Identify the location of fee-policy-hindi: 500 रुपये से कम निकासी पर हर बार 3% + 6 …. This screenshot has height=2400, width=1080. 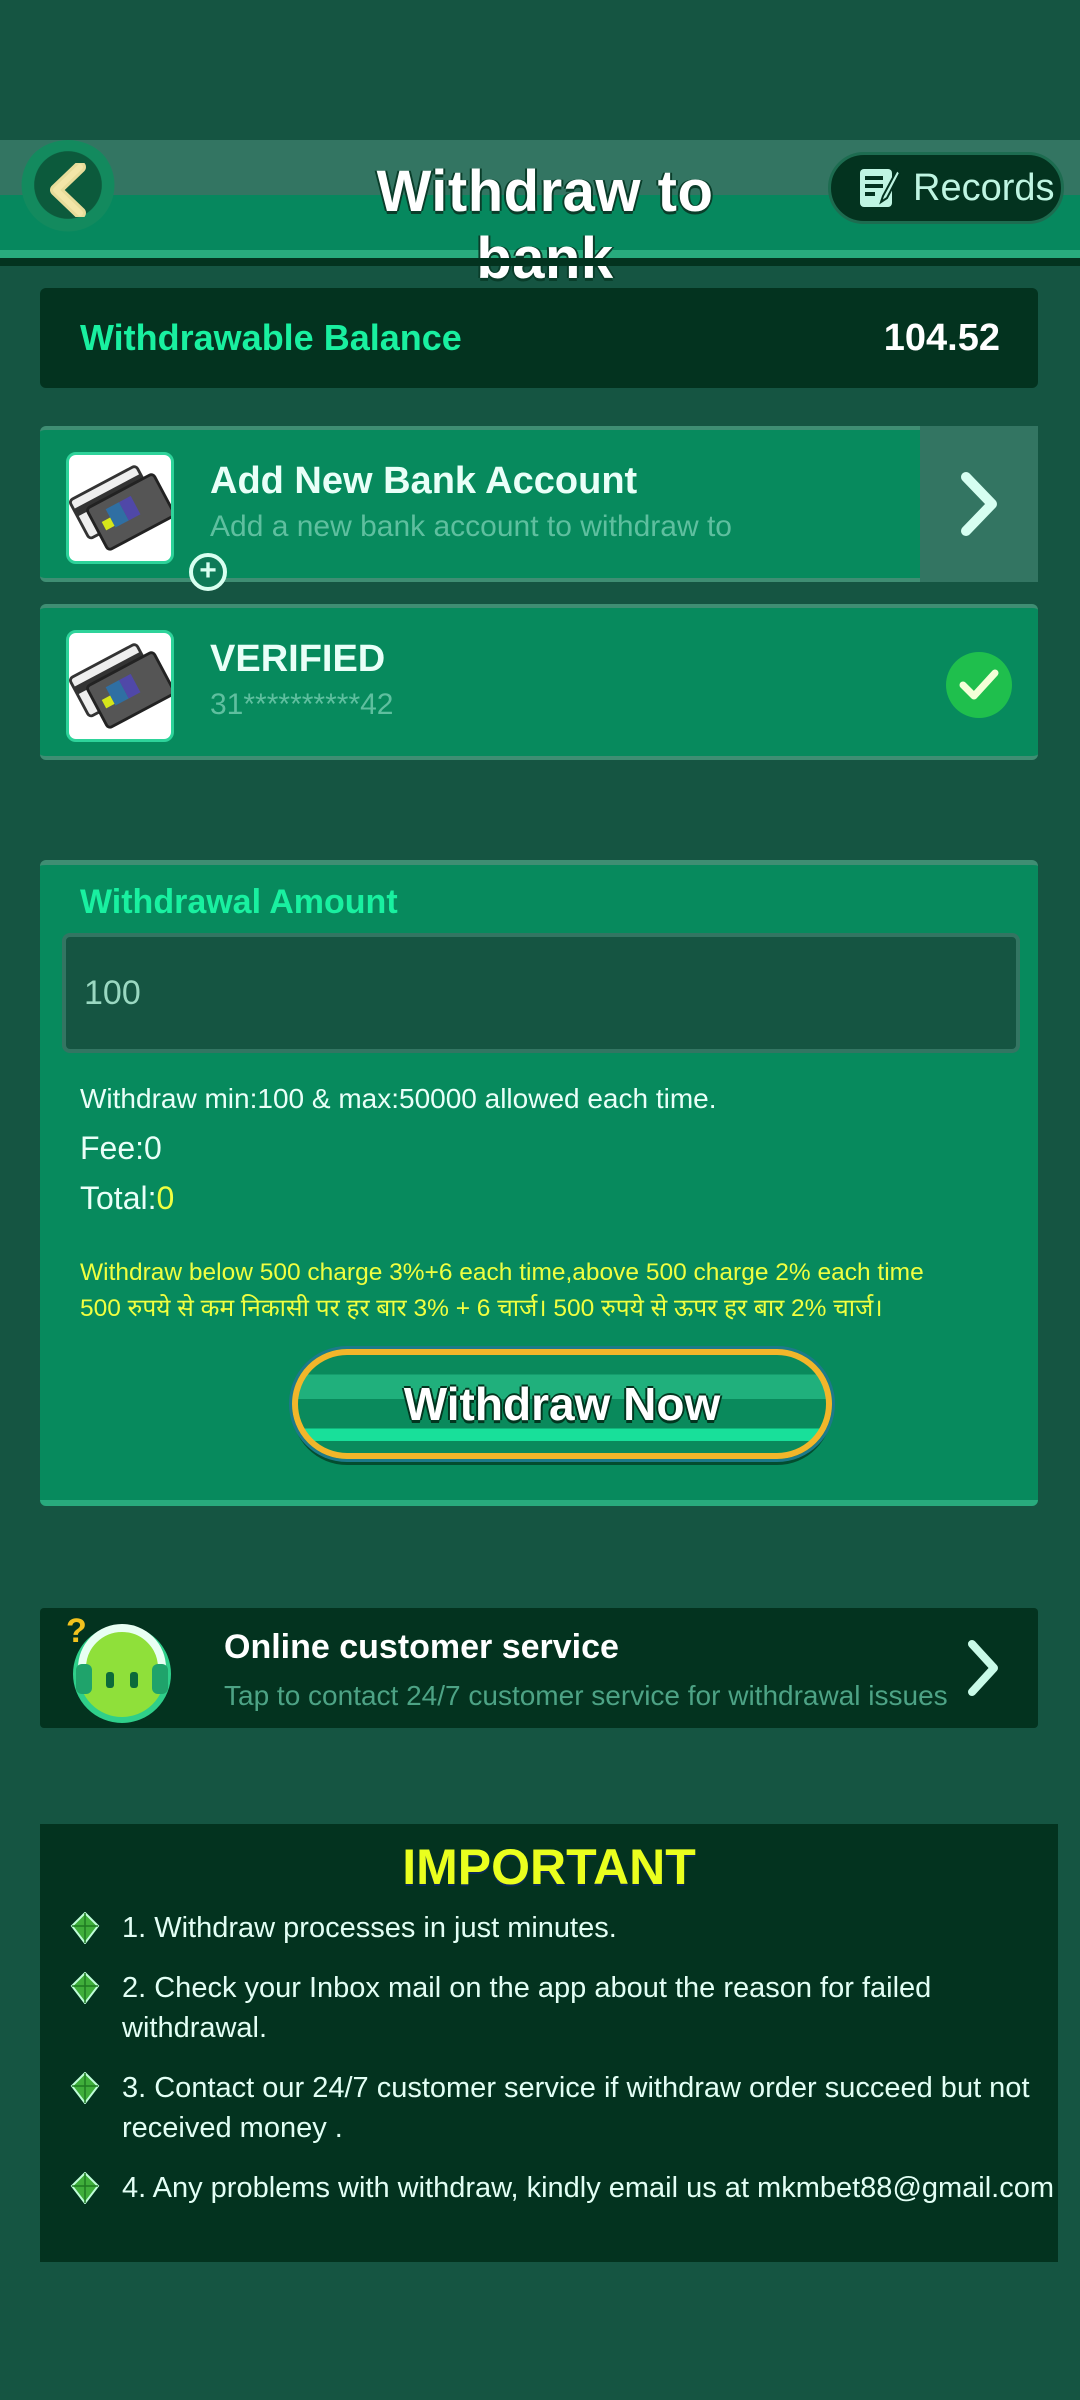
(481, 1308).